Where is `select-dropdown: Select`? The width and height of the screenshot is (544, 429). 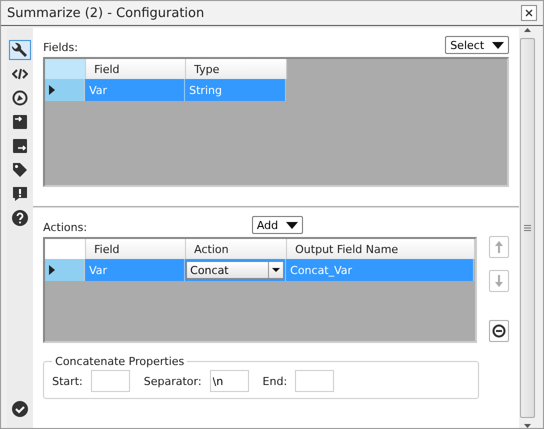
select-dropdown: Select is located at coordinates (477, 45).